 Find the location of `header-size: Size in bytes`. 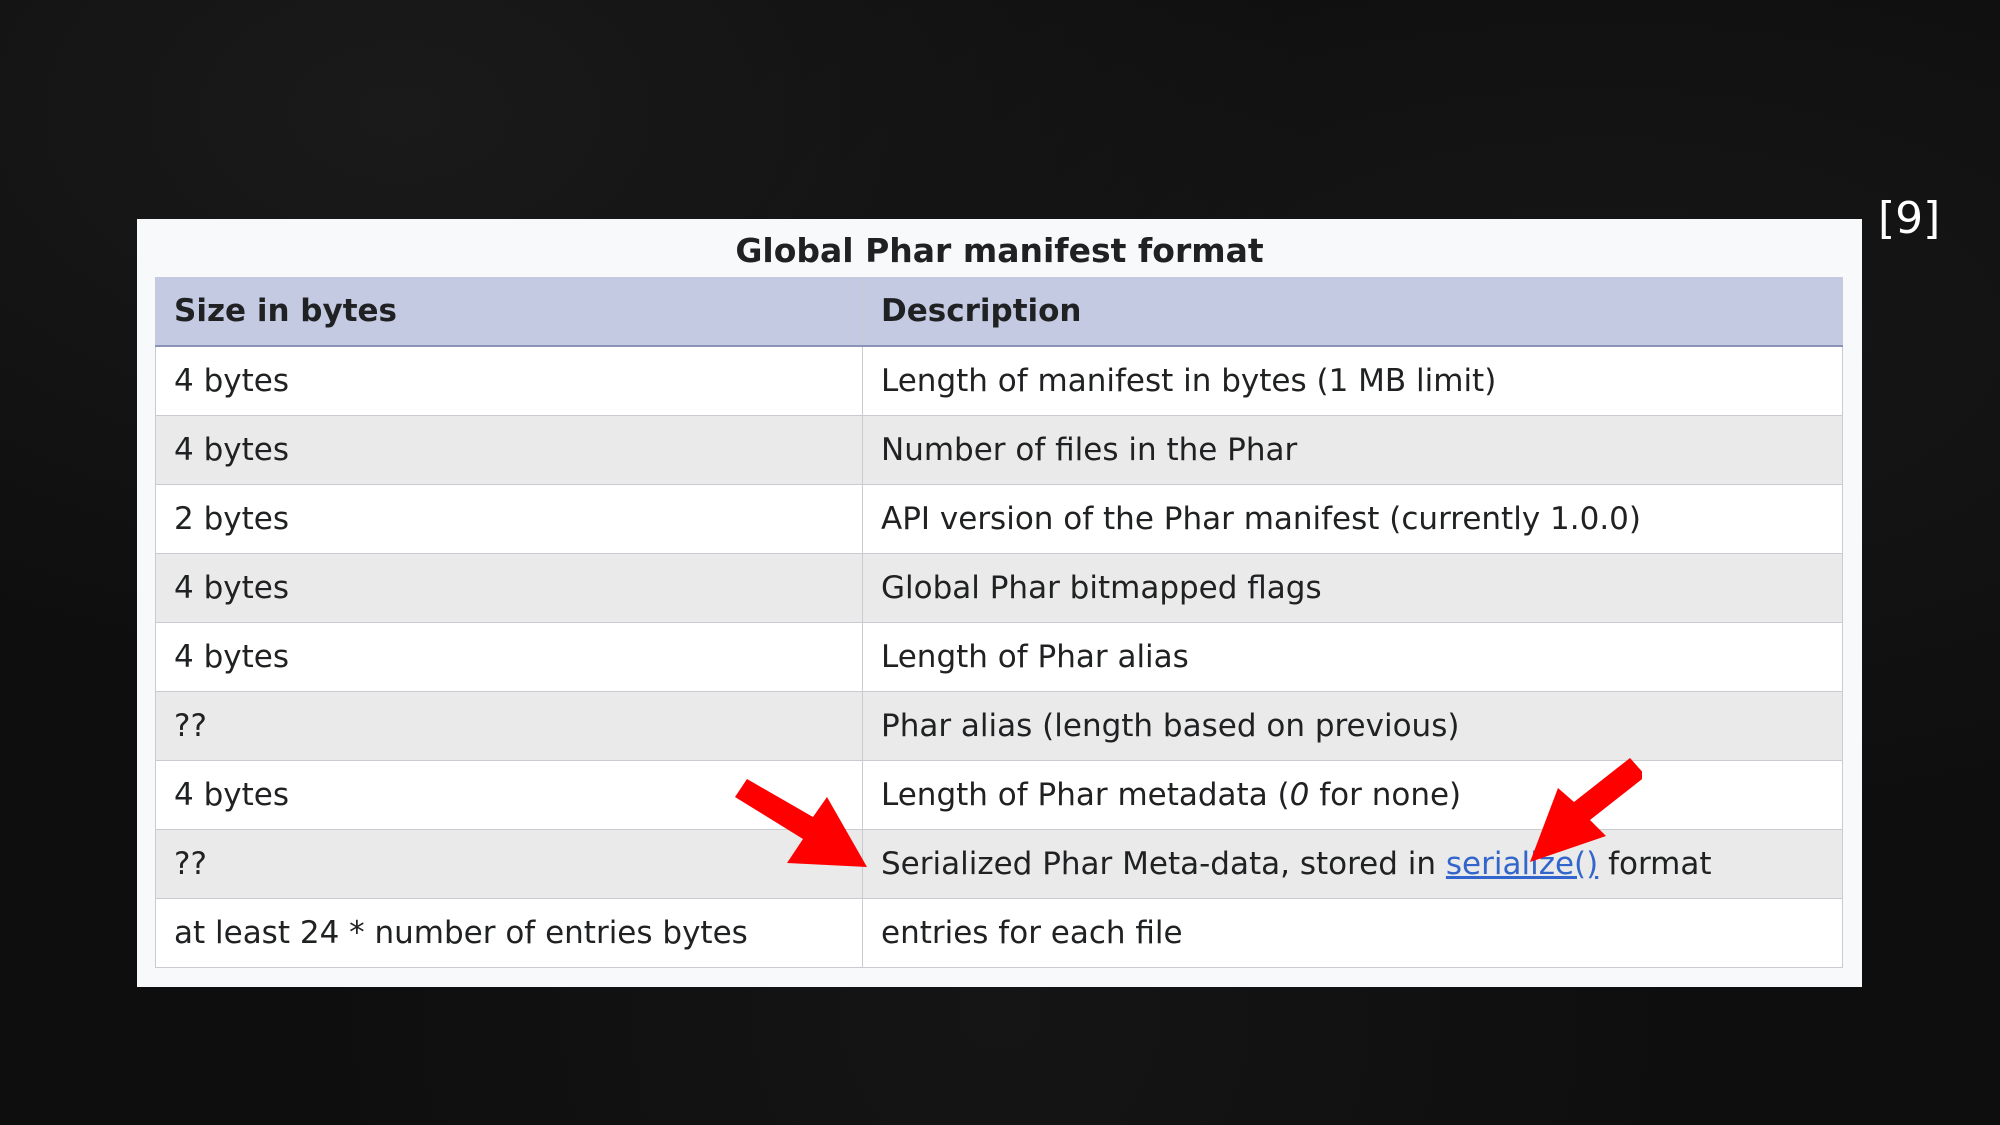

header-size: Size in bytes is located at coordinates (509, 312).